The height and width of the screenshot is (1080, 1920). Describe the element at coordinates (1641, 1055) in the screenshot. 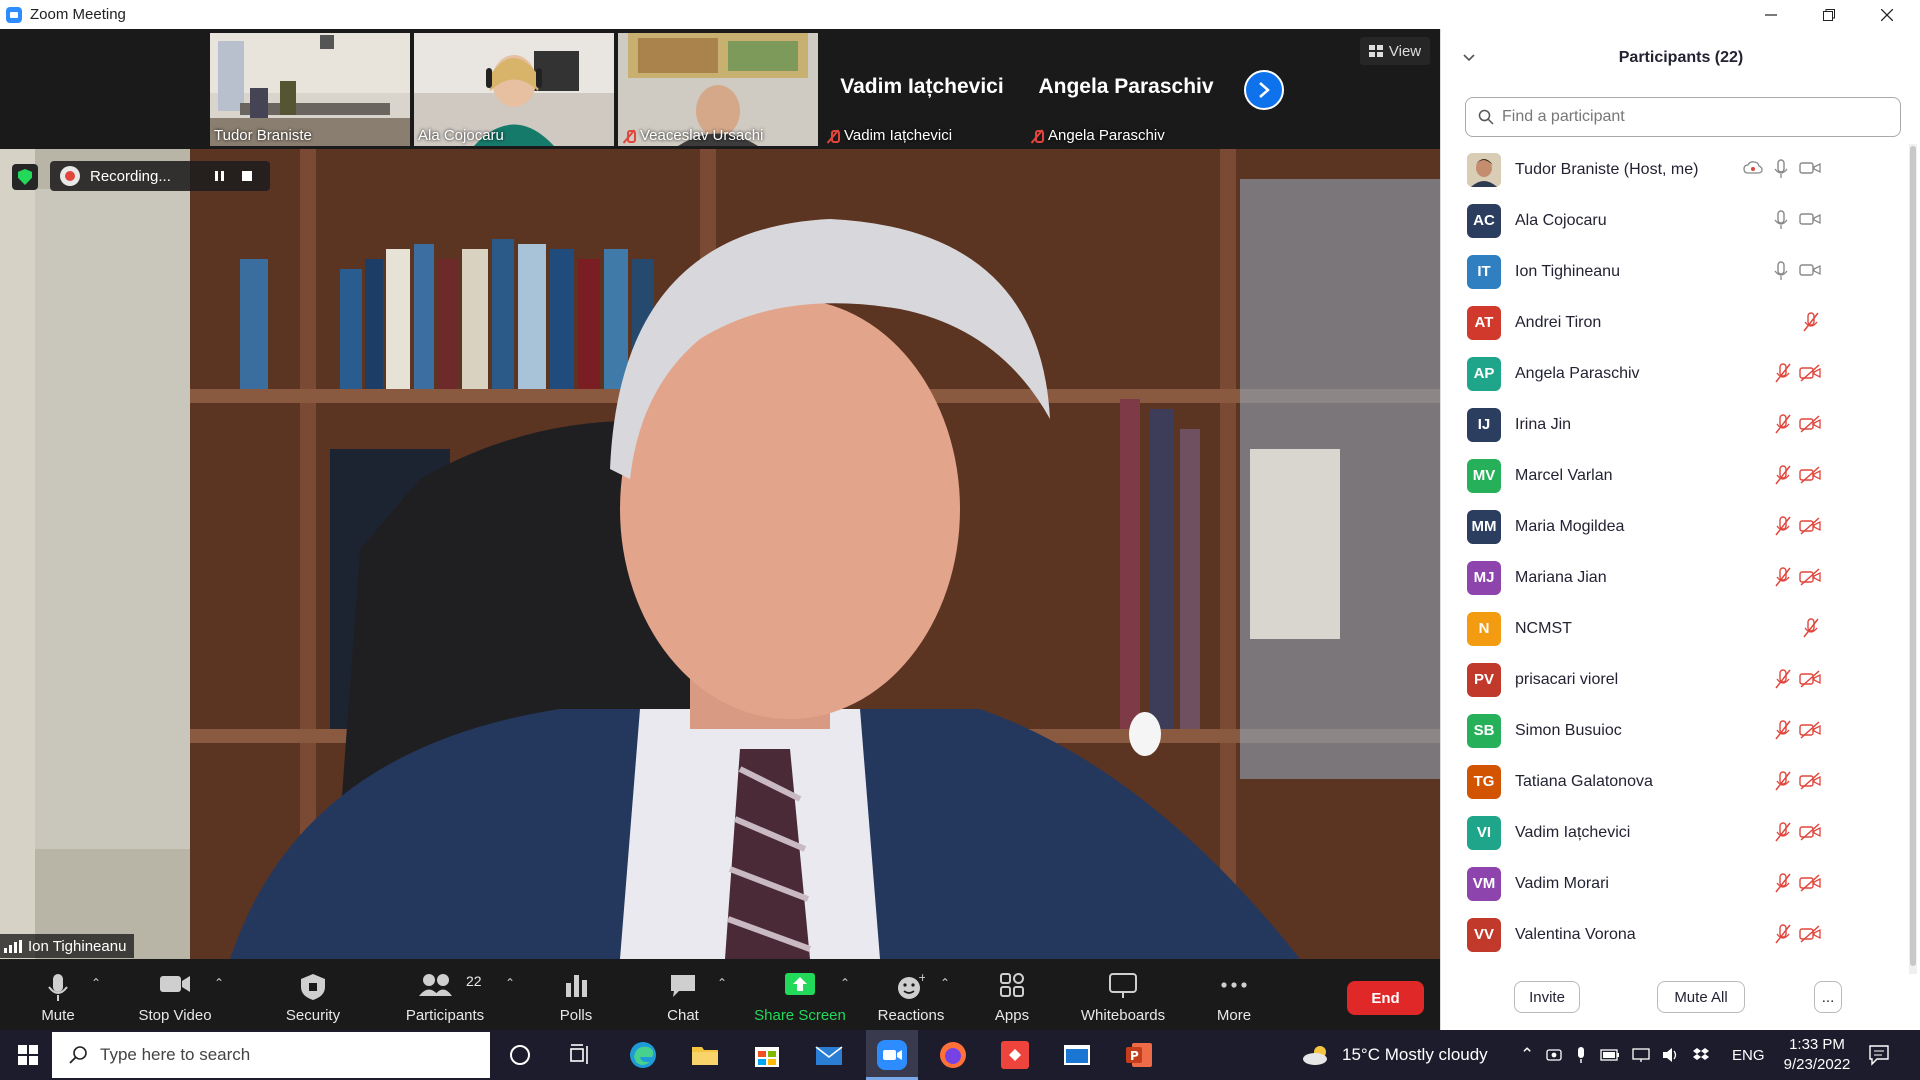

I see `network-icon` at that location.